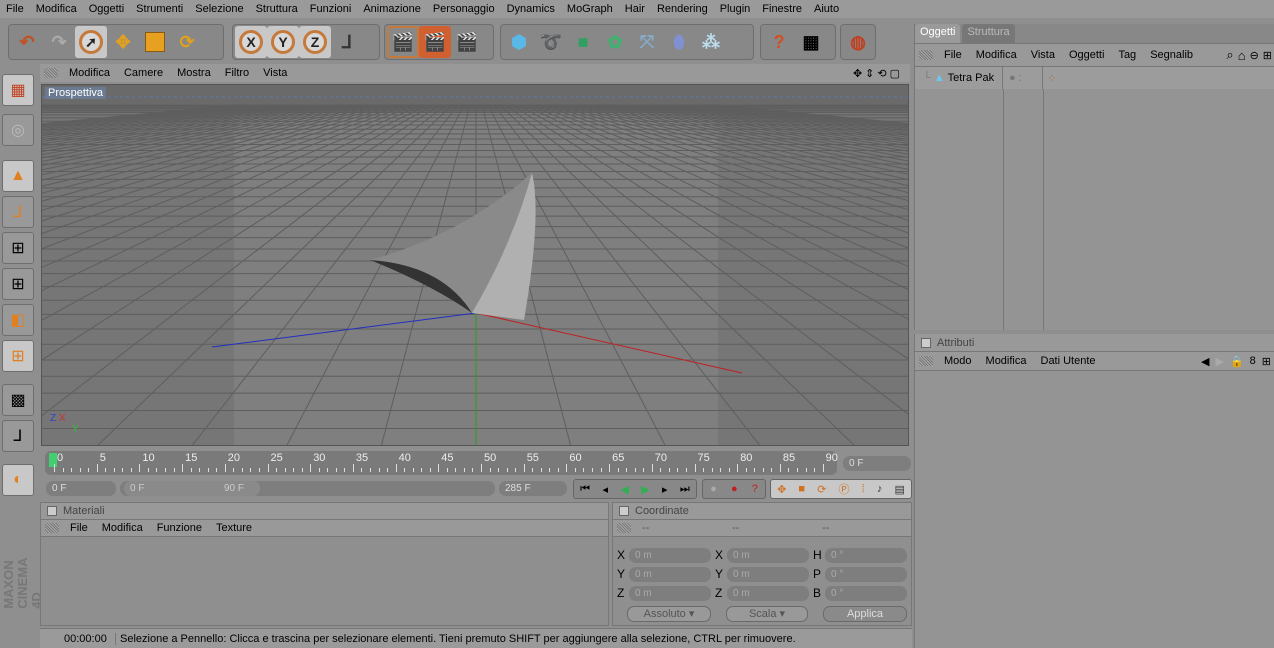  I want to click on menu-plugin: Plugin, so click(735, 9).